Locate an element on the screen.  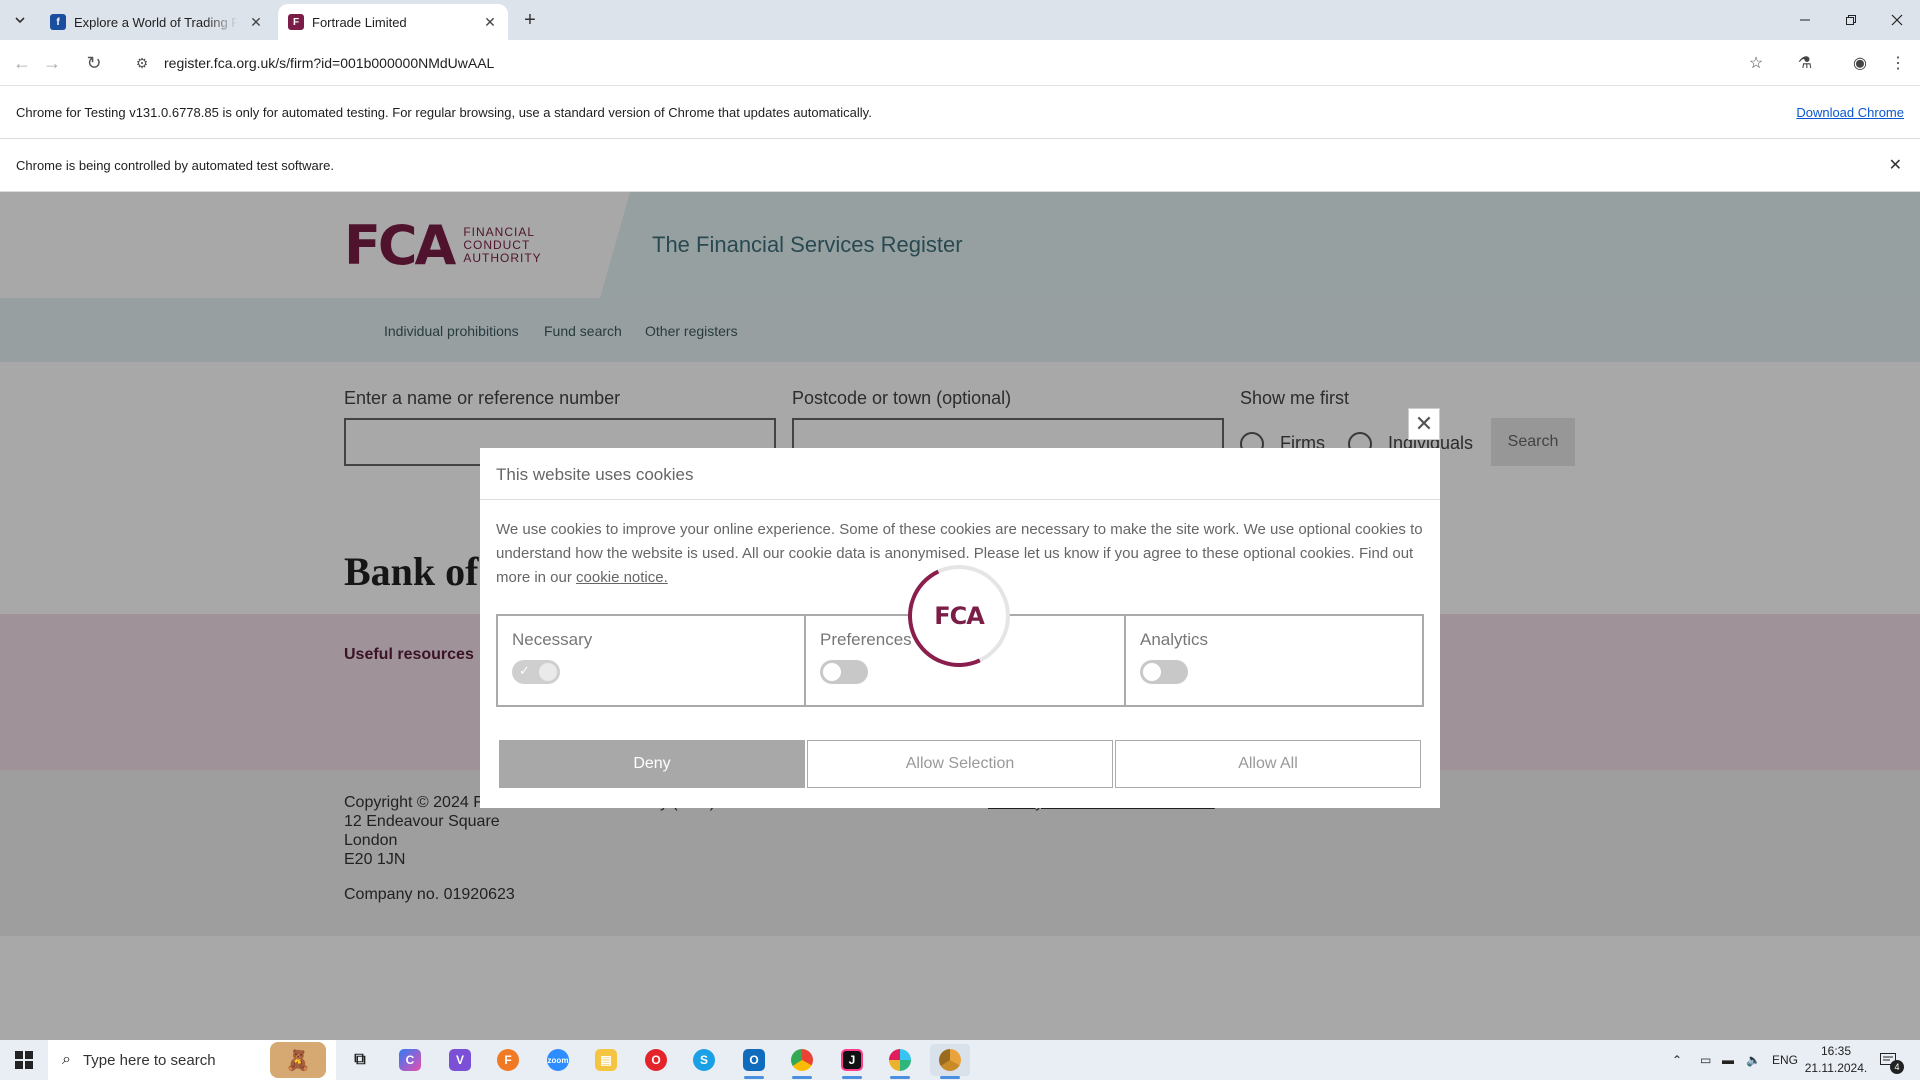
cookie-dialog-title: This website uses cookies is located at coordinates (595, 474).